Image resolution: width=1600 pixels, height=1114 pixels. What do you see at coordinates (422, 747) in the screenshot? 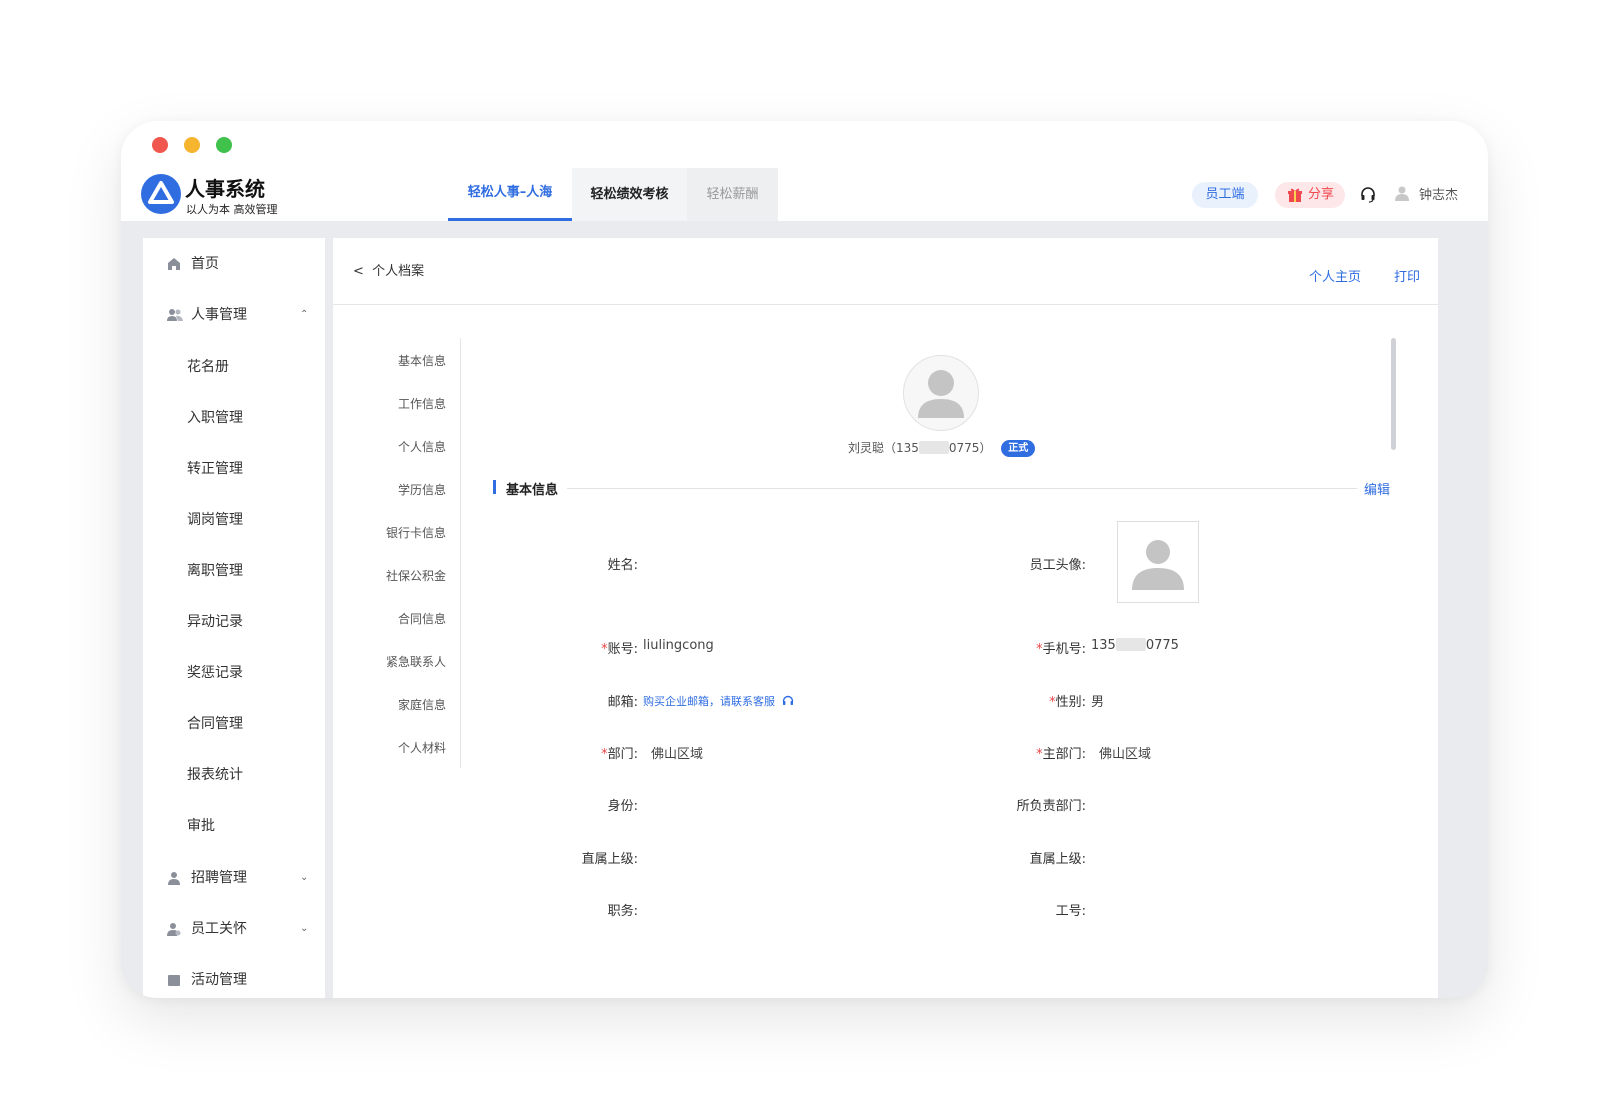
I see `anchor-personal-materials: 个人材料` at bounding box center [422, 747].